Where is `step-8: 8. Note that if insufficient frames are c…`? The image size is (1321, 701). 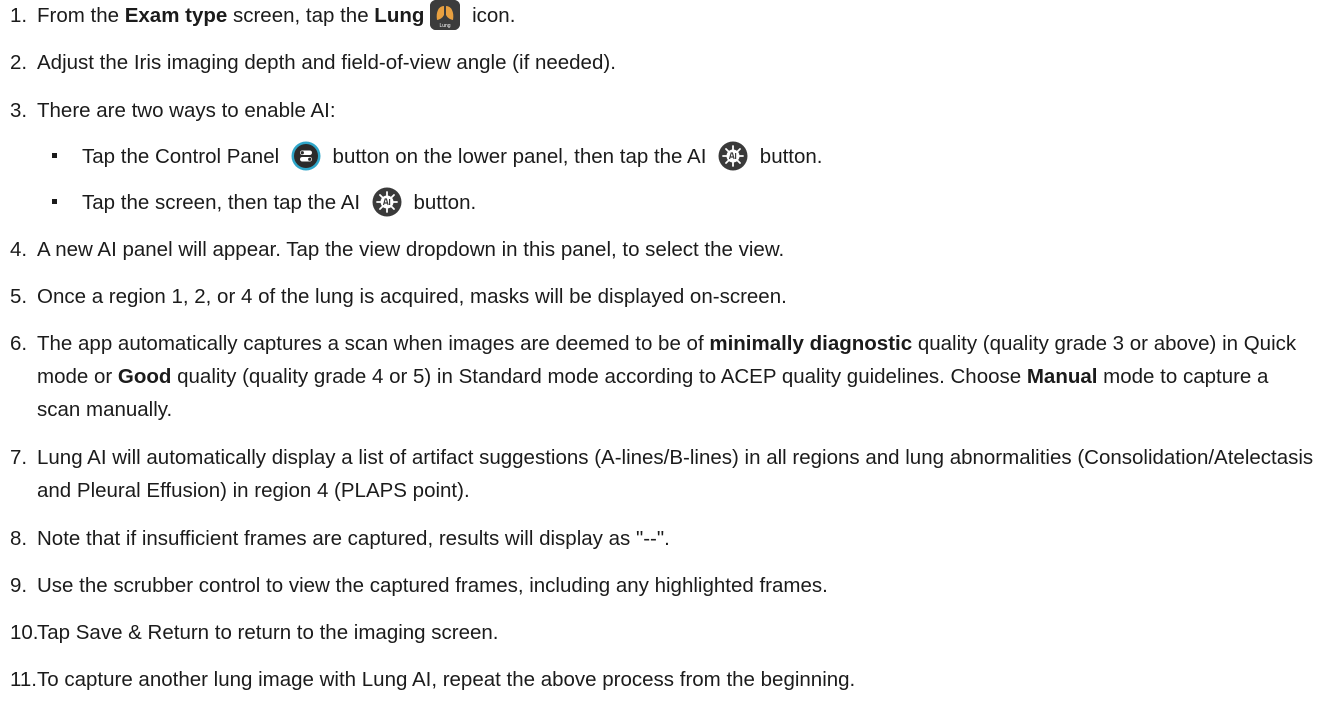 step-8: 8. Note that if insufficient frames are c… is located at coordinates (340, 538).